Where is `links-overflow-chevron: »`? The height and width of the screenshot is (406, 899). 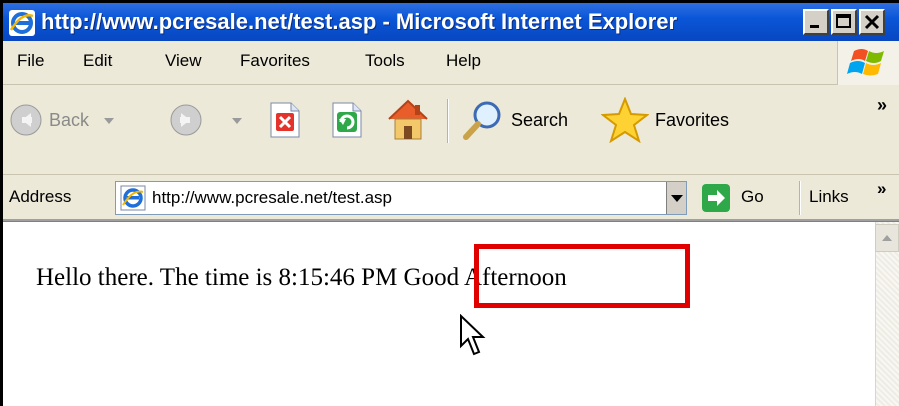 links-overflow-chevron: » is located at coordinates (881, 189).